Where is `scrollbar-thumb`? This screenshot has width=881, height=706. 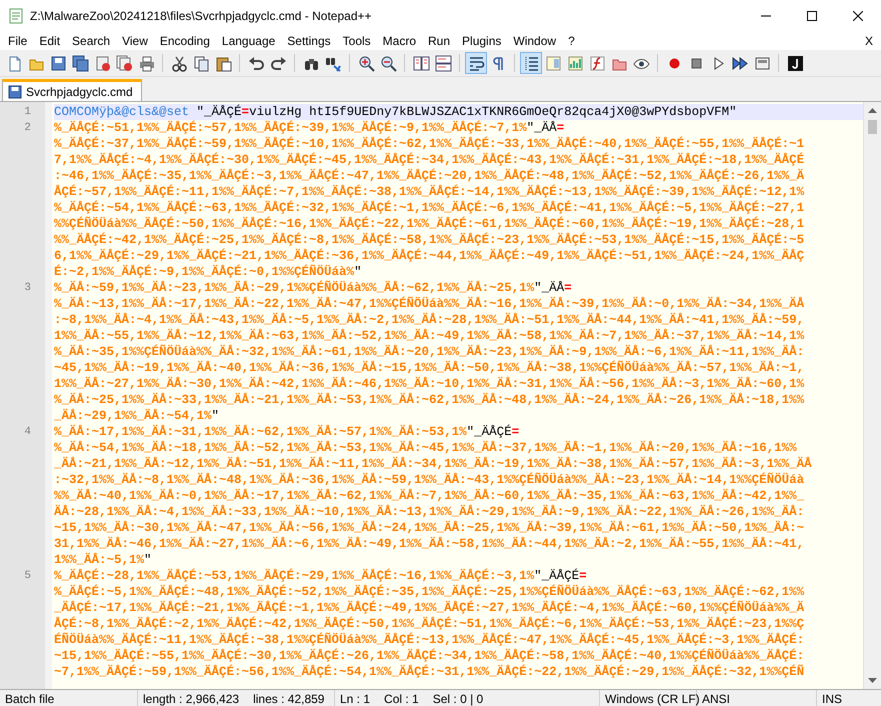
scrollbar-thumb is located at coordinates (872, 127).